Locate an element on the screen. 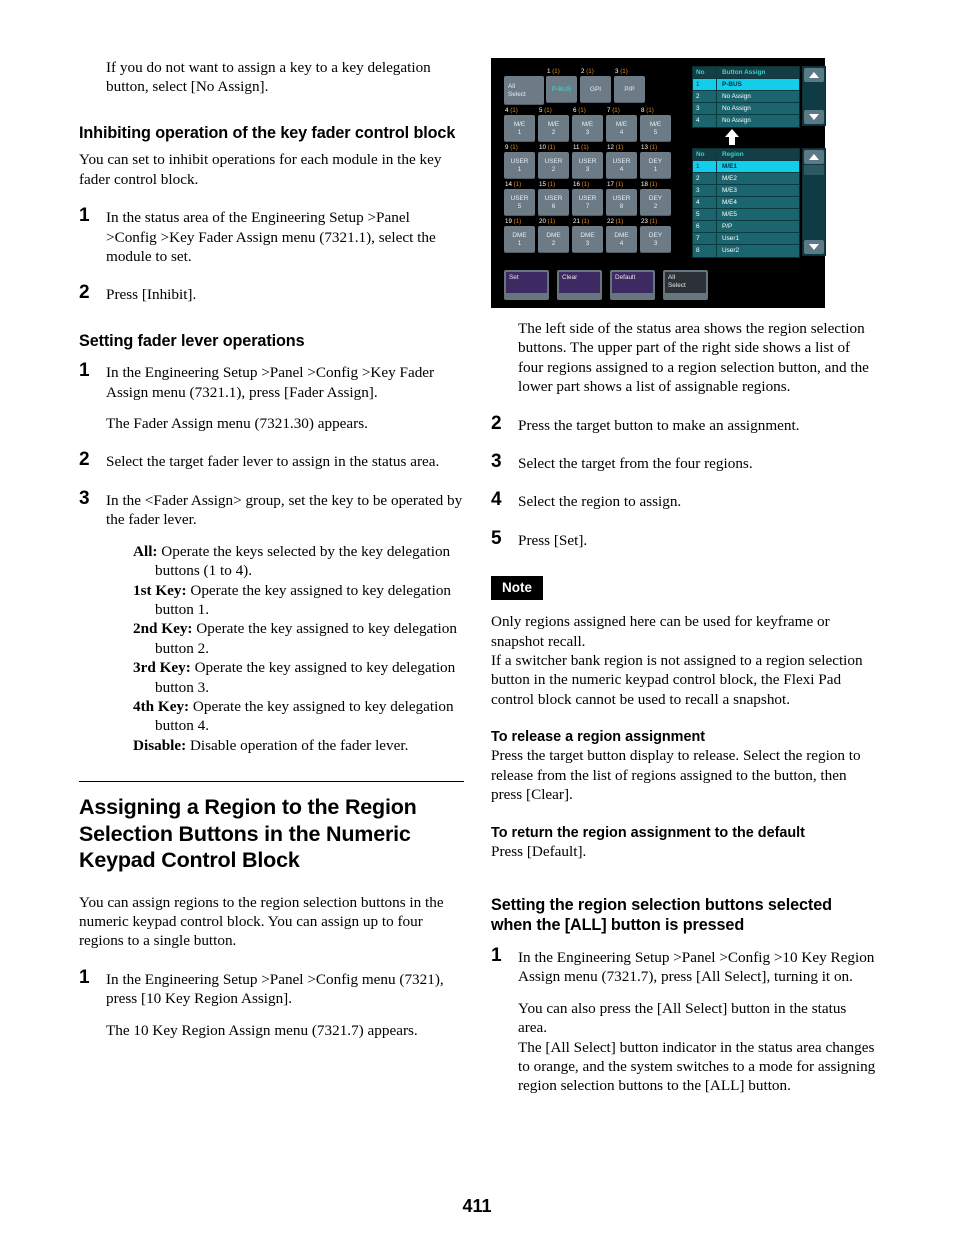 This screenshot has height=1244, width=954. region-button-21: DME 3 is located at coordinates (587, 239).